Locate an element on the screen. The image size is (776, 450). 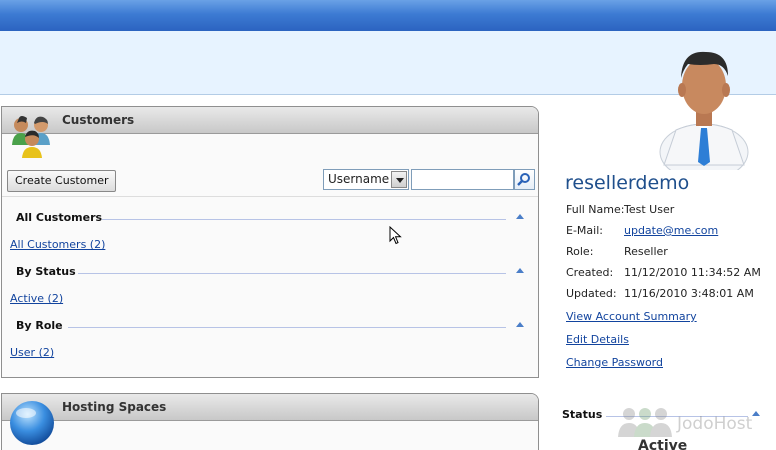
username-title: resellerdemo is located at coordinates (627, 183).